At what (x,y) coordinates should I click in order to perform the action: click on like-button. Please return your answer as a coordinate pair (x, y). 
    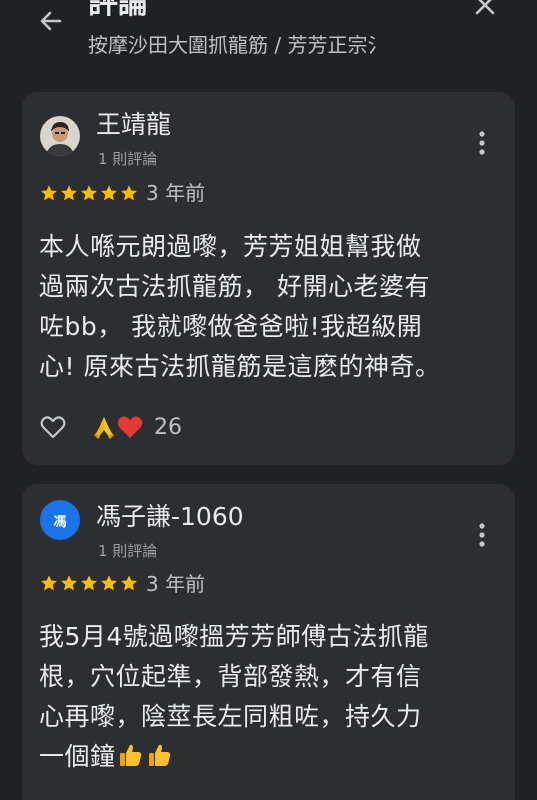
    Looking at the image, I should click on (53, 427).